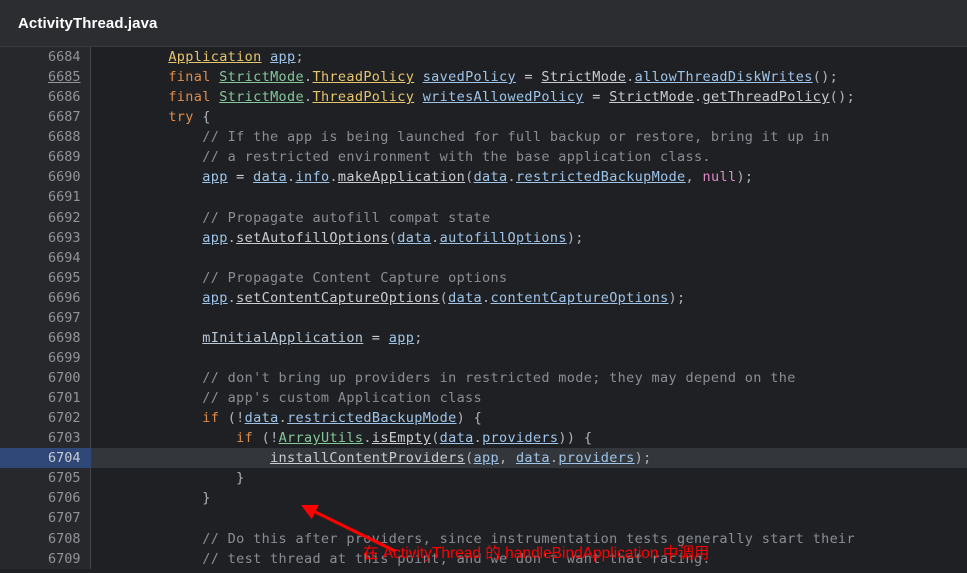 The width and height of the screenshot is (967, 573). I want to click on code-line-row: 6687 try {, so click(483, 117).